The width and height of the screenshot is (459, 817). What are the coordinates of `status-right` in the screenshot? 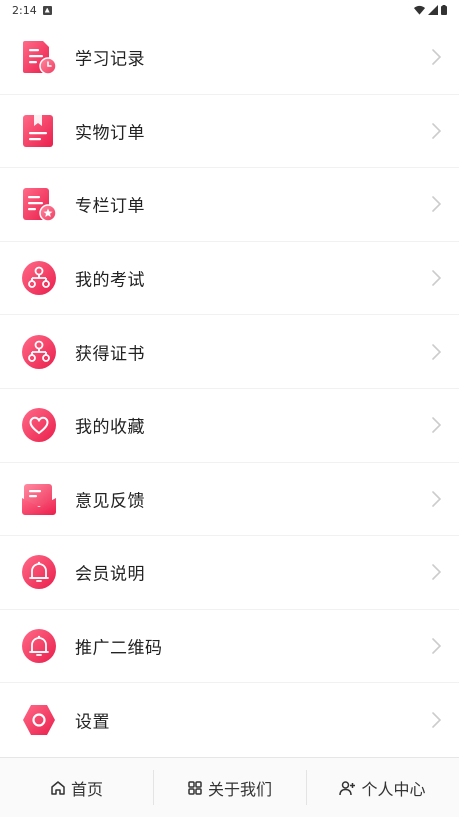 It's located at (430, 10).